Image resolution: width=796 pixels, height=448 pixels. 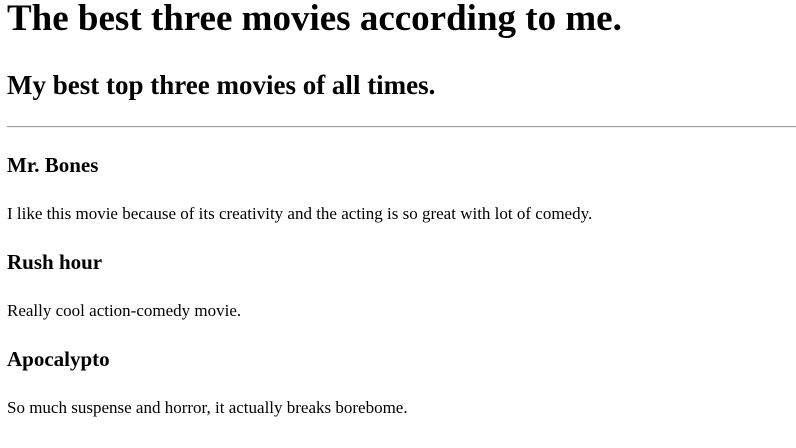 I want to click on movie-description-2: Really cool action-comedy movie., so click(x=124, y=310).